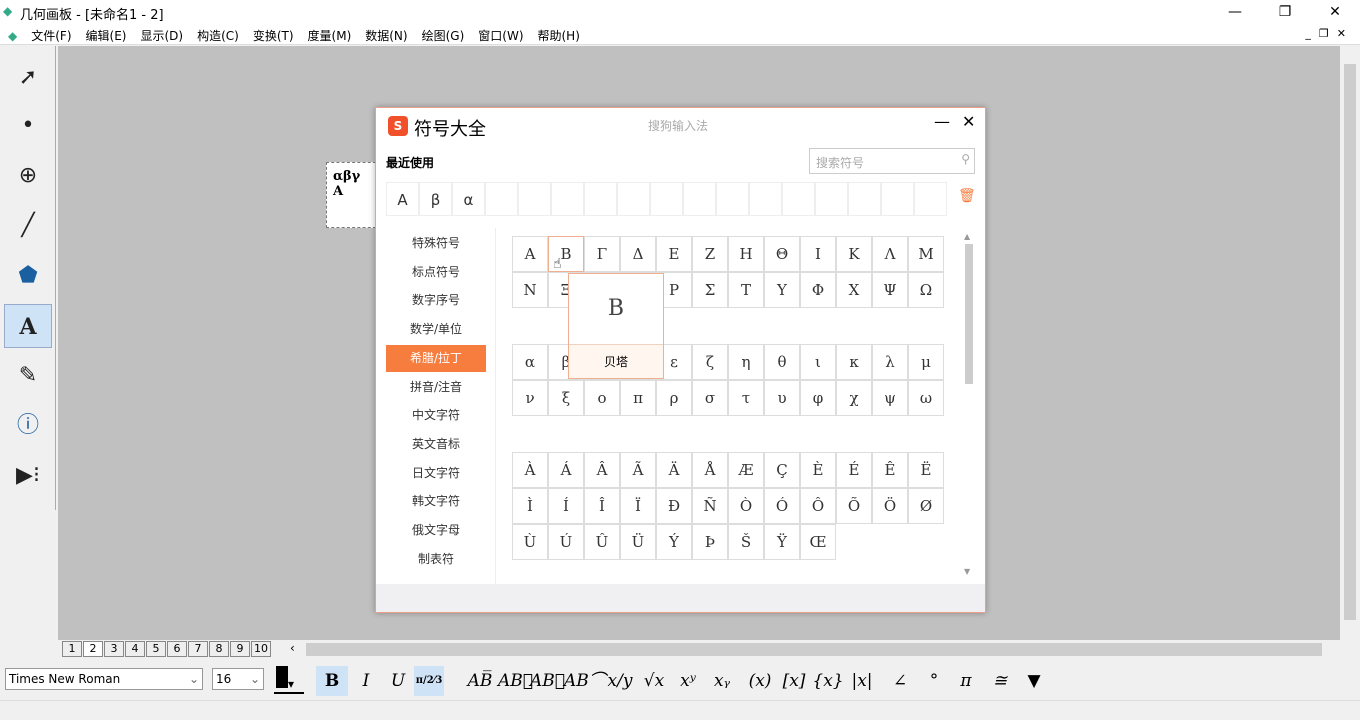 The width and height of the screenshot is (1360, 720). I want to click on symbol-cell: Κ, so click(854, 254).